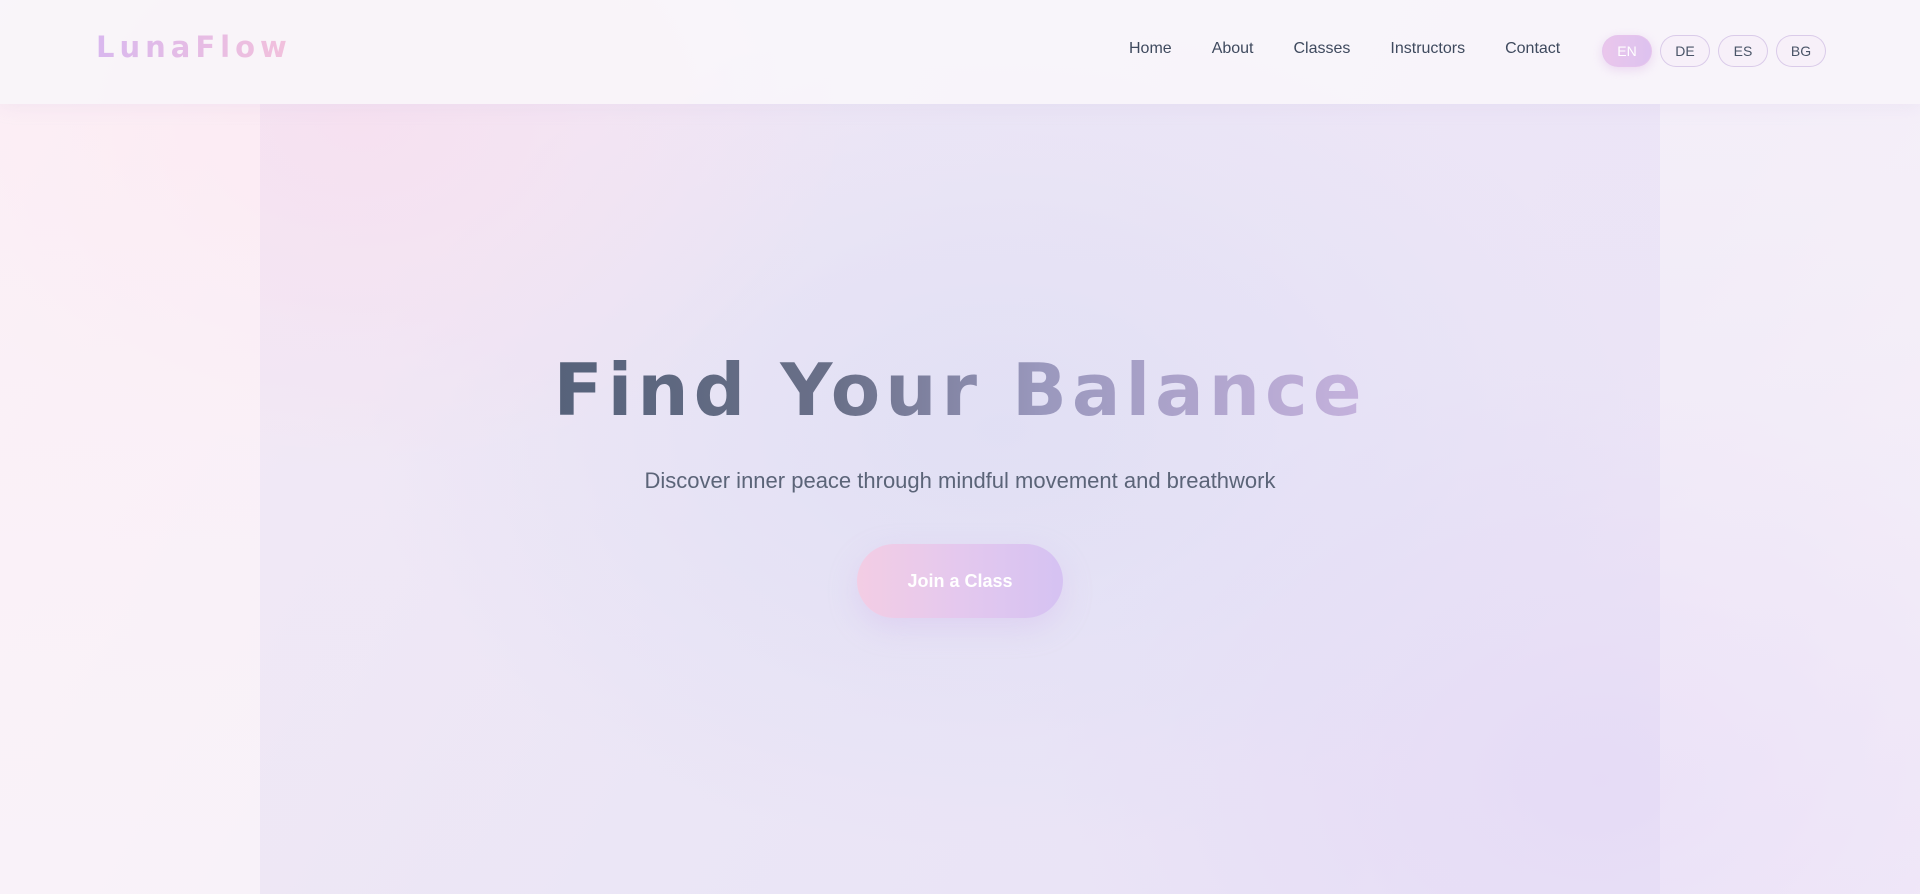 The image size is (1920, 894). I want to click on hero-title-text: Find Your Balance, so click(960, 390).